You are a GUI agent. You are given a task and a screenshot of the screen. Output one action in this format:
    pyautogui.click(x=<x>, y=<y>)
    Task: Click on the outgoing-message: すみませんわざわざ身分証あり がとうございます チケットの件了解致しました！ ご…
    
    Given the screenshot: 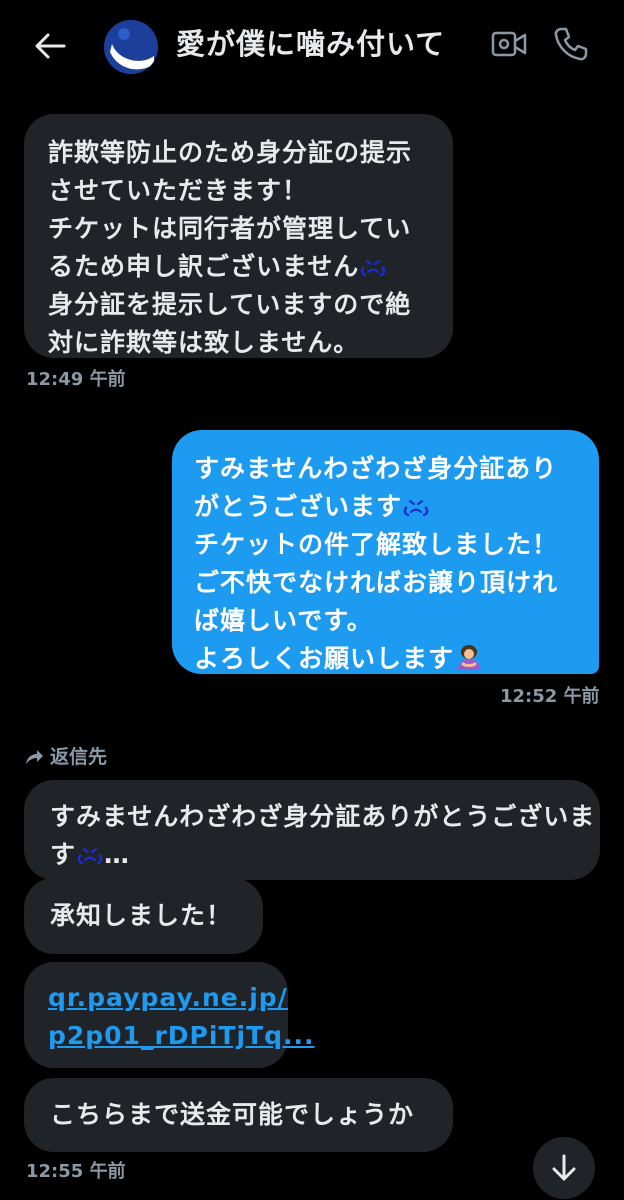 What is the action you would take?
    pyautogui.click(x=385, y=552)
    